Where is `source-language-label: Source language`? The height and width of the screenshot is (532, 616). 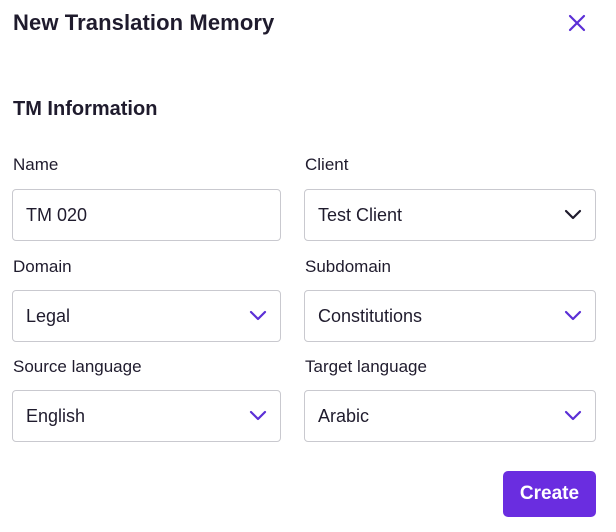
source-language-label: Source language is located at coordinates (77, 366).